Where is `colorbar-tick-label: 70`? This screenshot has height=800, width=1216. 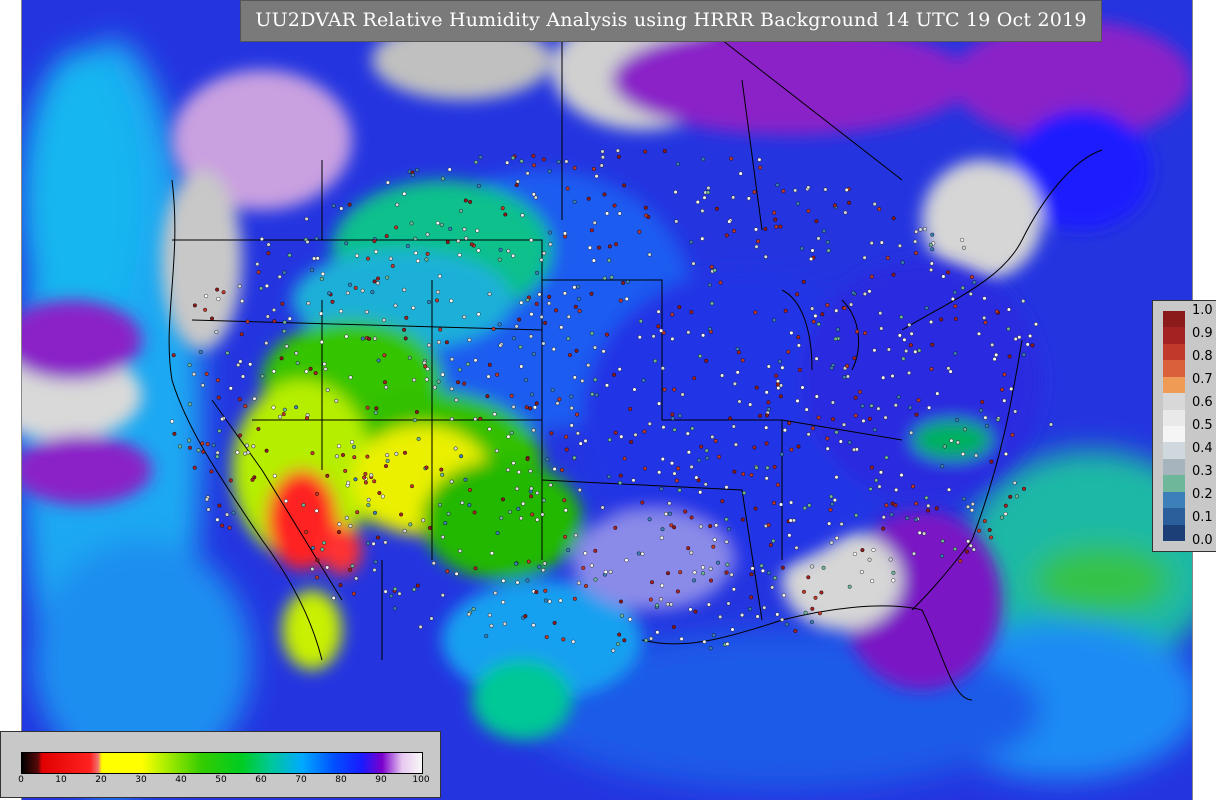 colorbar-tick-label: 70 is located at coordinates (301, 780).